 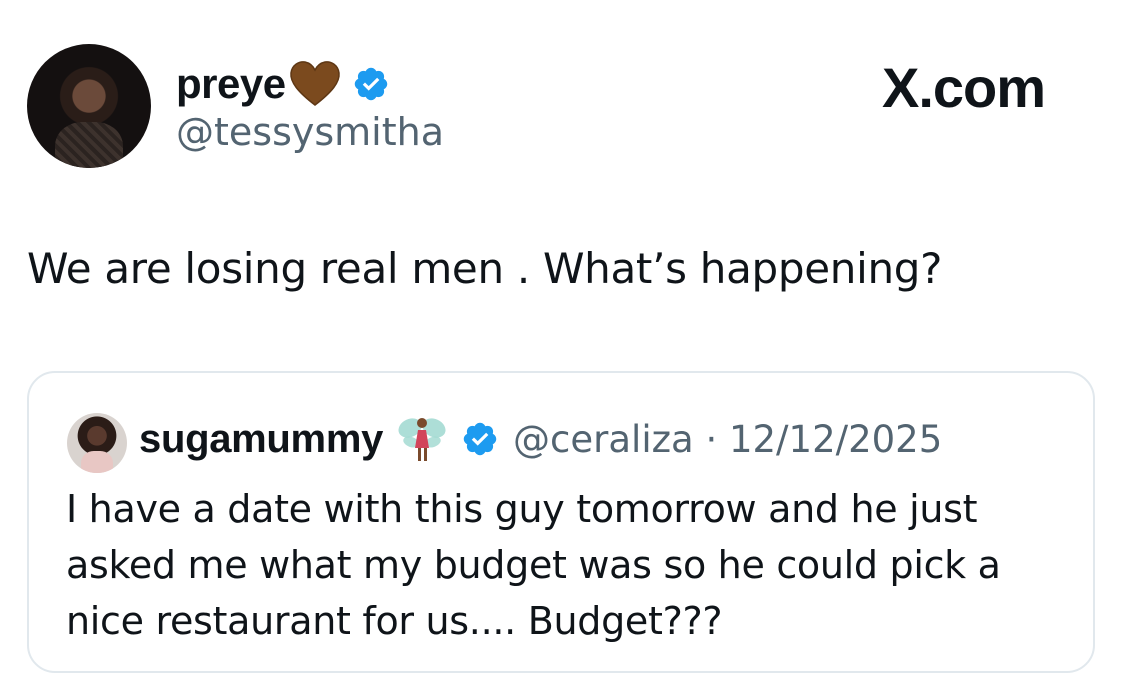 I want to click on quoted-author-avatar, so click(x=97, y=443).